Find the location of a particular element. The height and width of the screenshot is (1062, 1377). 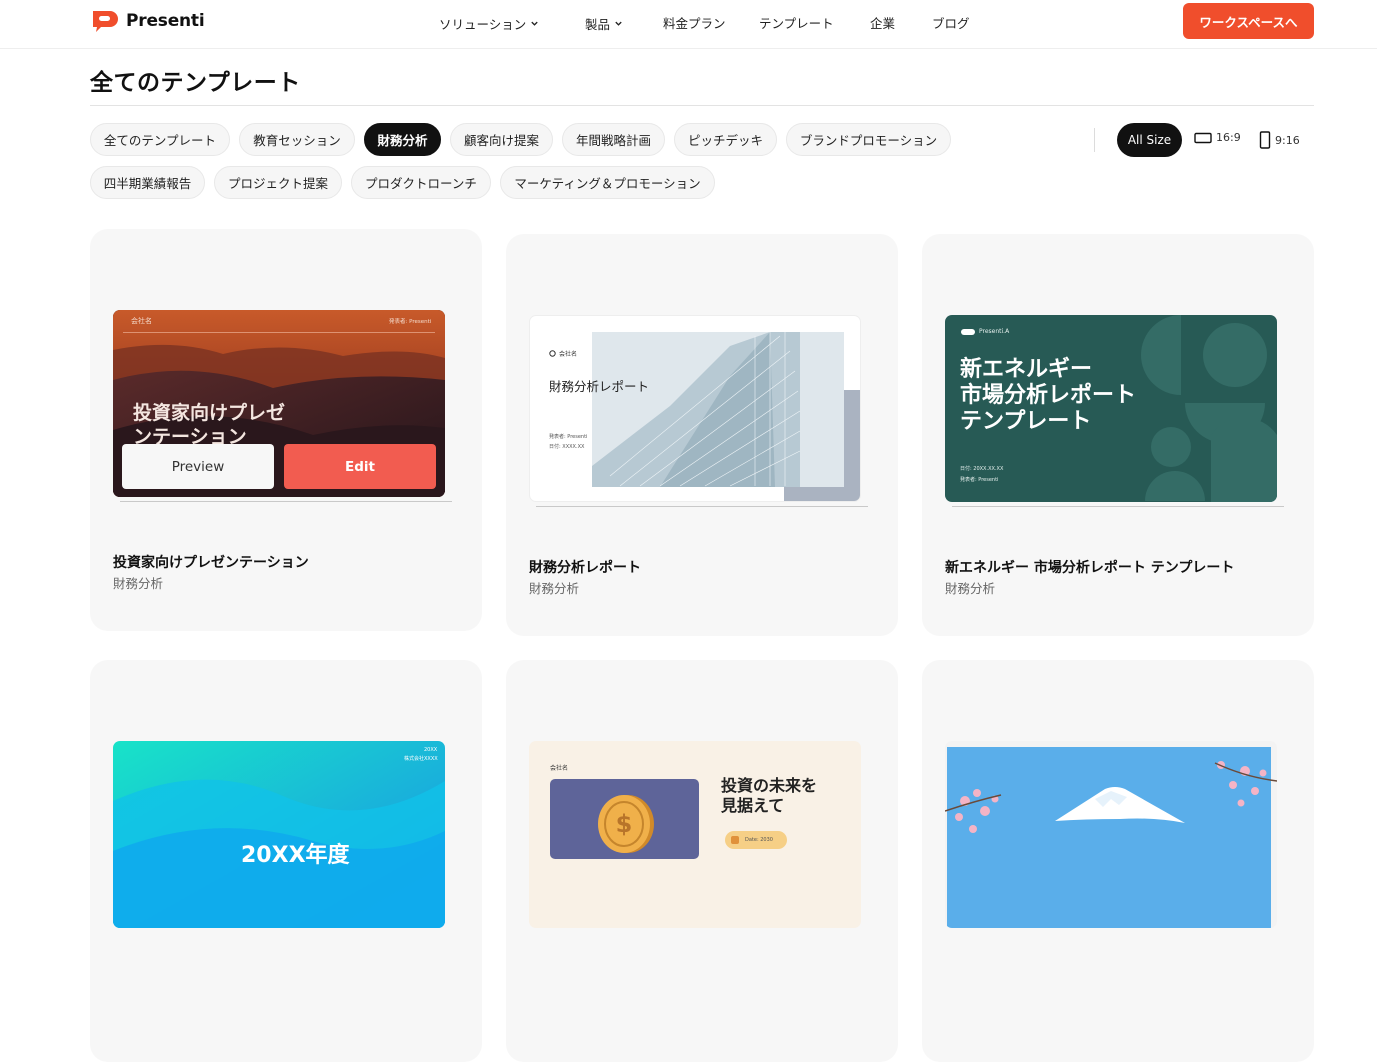

gold-coin-image: $ is located at coordinates (624, 819).